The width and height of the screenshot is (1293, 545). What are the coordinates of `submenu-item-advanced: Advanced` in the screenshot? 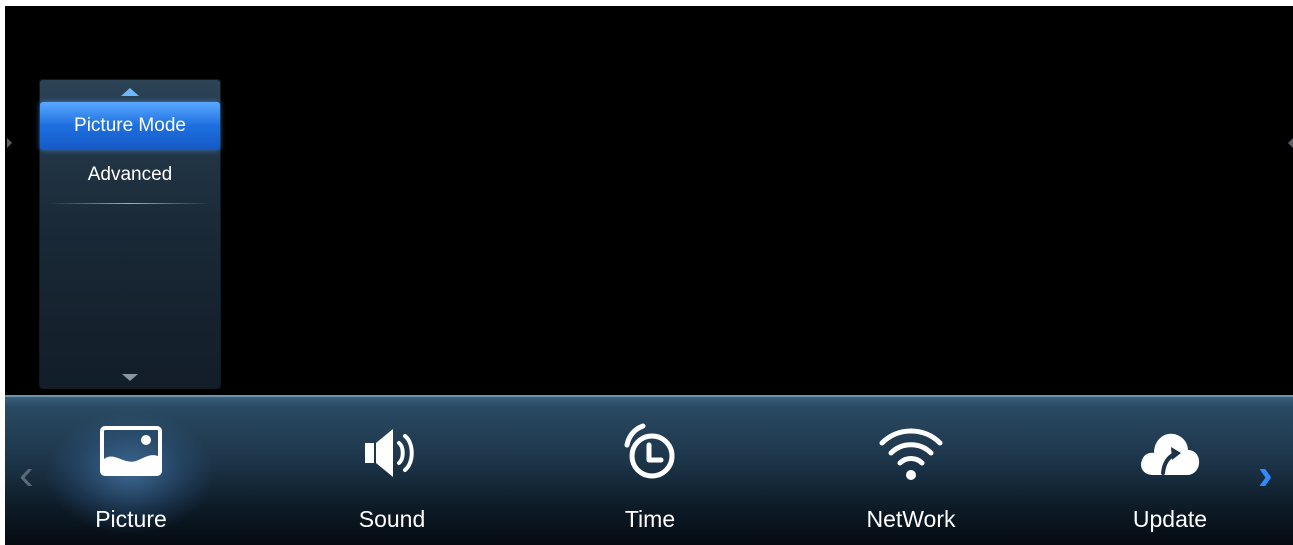 It's located at (130, 175).